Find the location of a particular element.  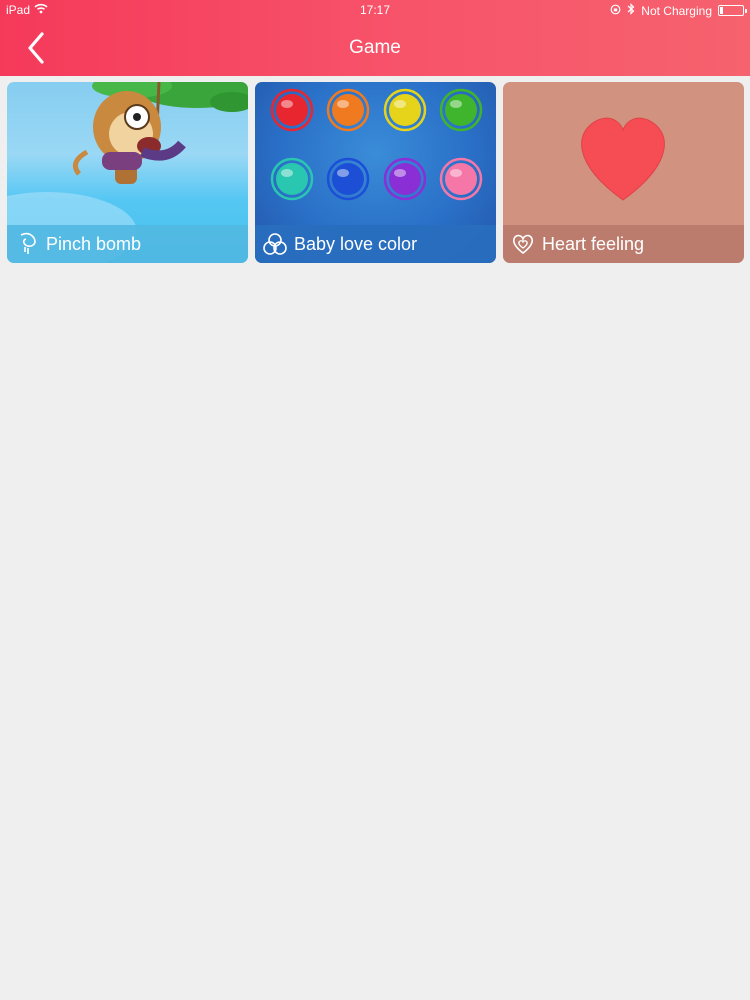

bomb-icon is located at coordinates (27, 244).